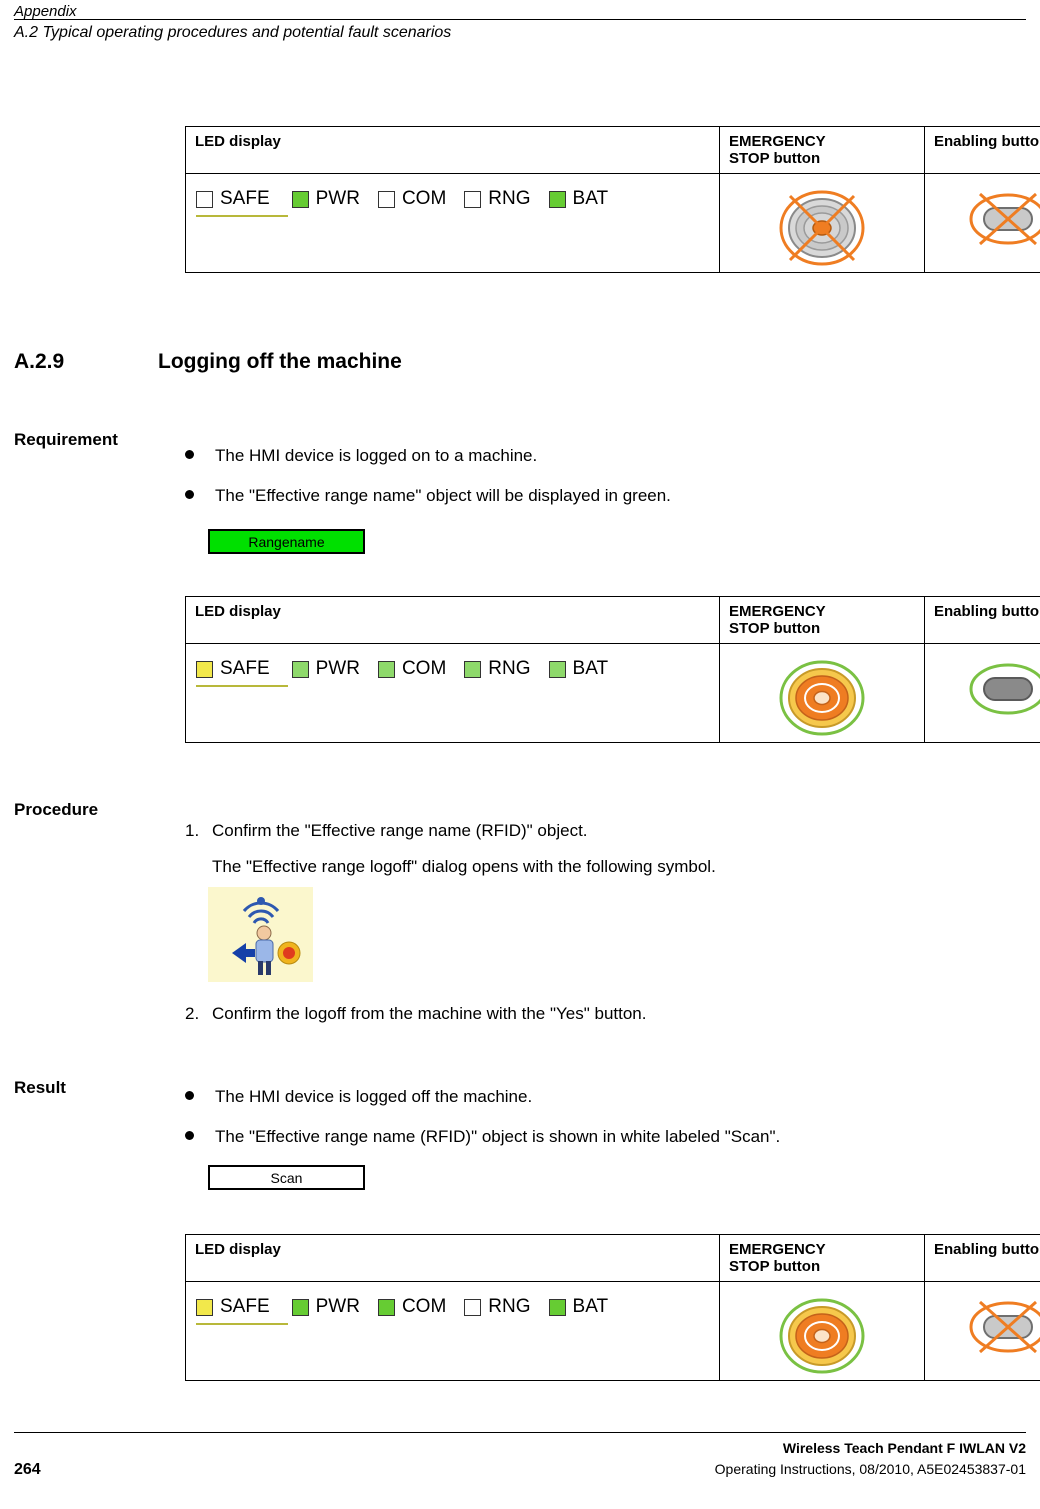  What do you see at coordinates (300, 669) in the screenshot?
I see `led-indicator-pwr` at bounding box center [300, 669].